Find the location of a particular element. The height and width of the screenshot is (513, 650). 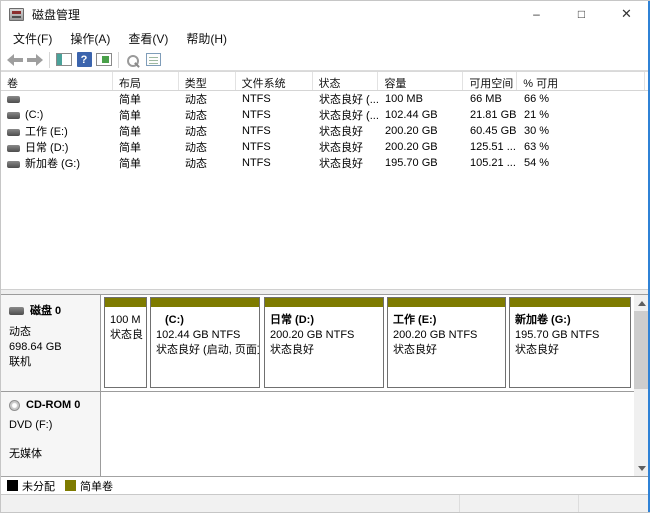

volume-pct-free: 21 % is located at coordinates (537, 115).